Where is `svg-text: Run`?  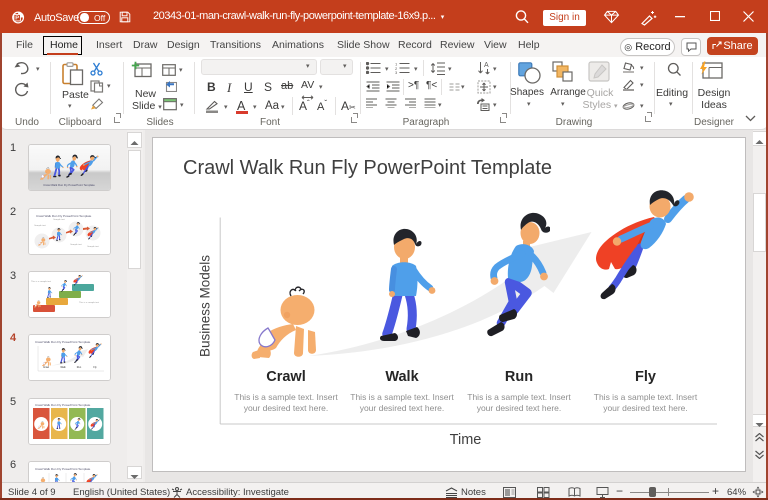
svg-text: Run is located at coordinates (79, 367).